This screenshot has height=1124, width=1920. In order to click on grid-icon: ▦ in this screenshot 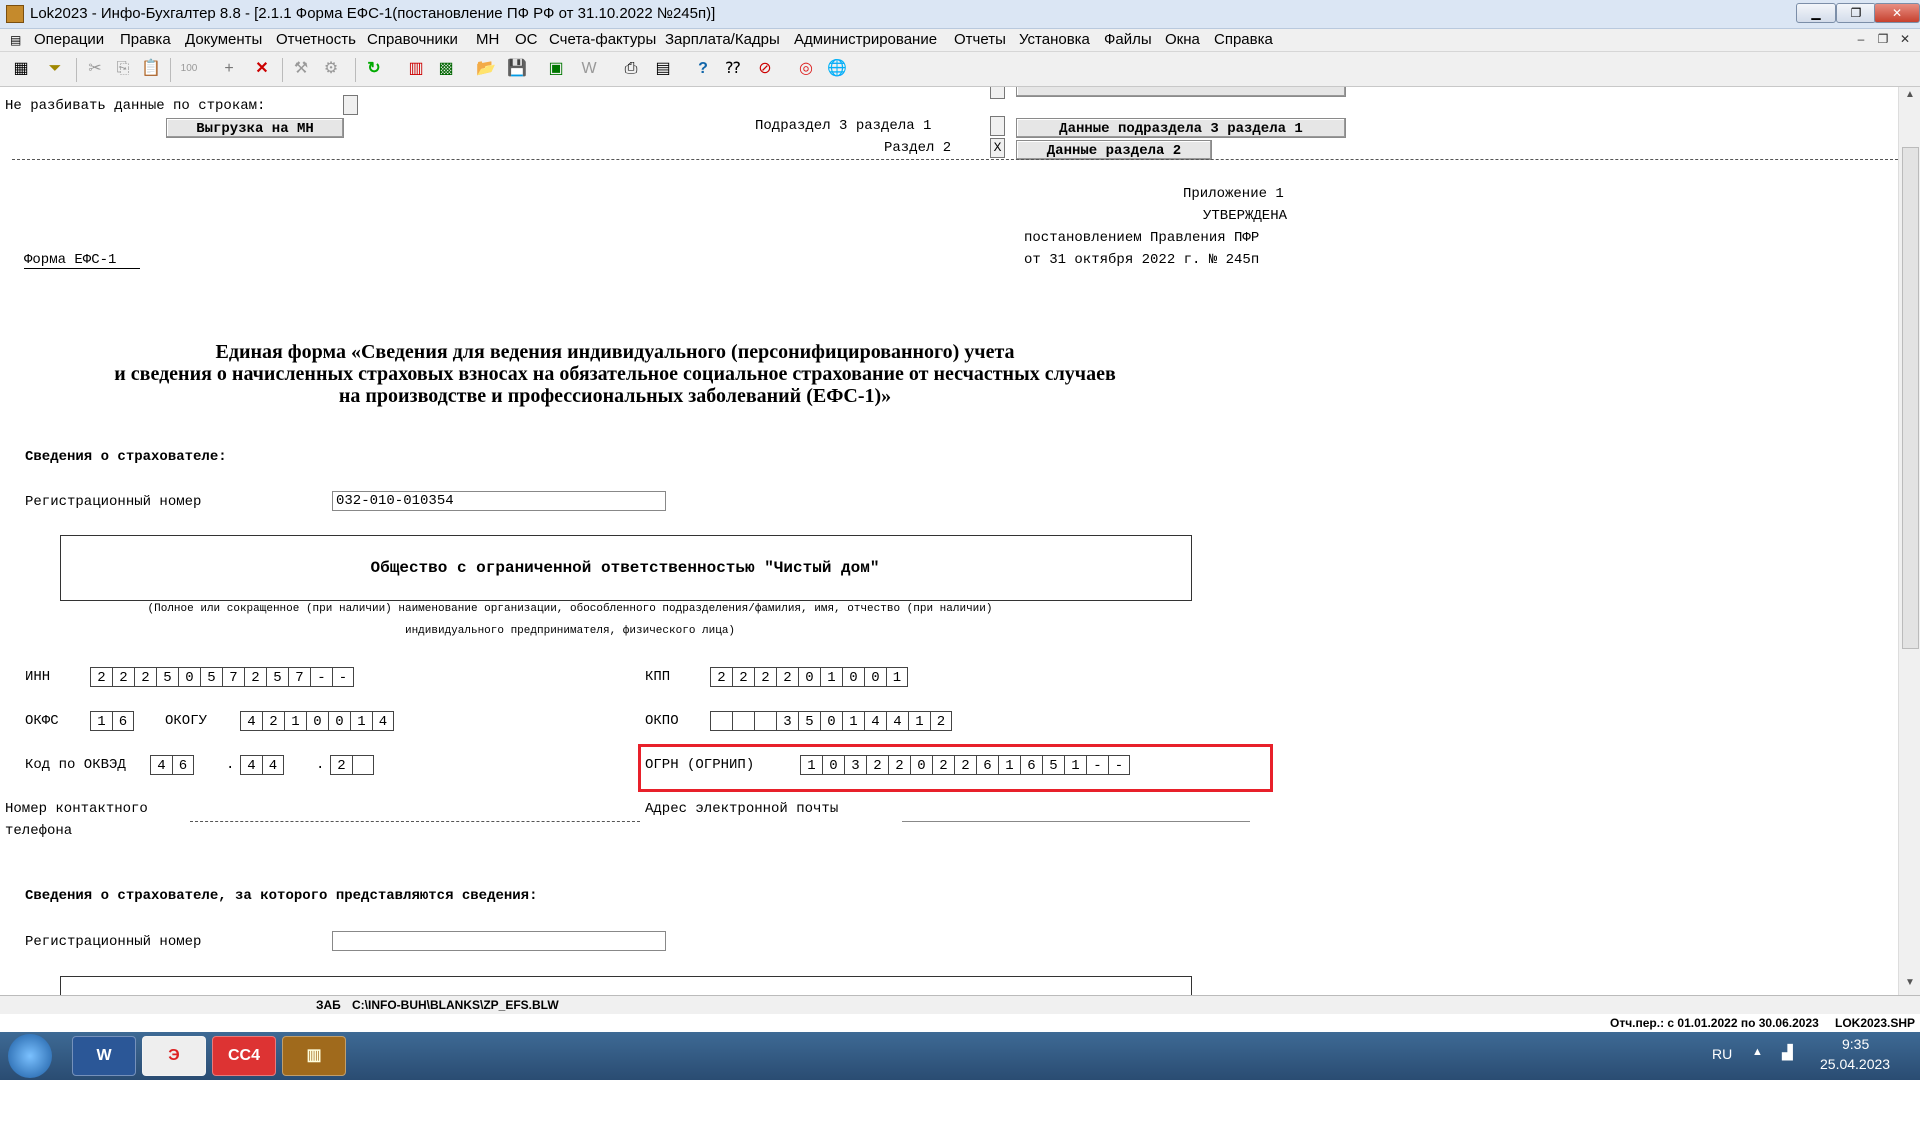, I will do `click(21, 69)`.